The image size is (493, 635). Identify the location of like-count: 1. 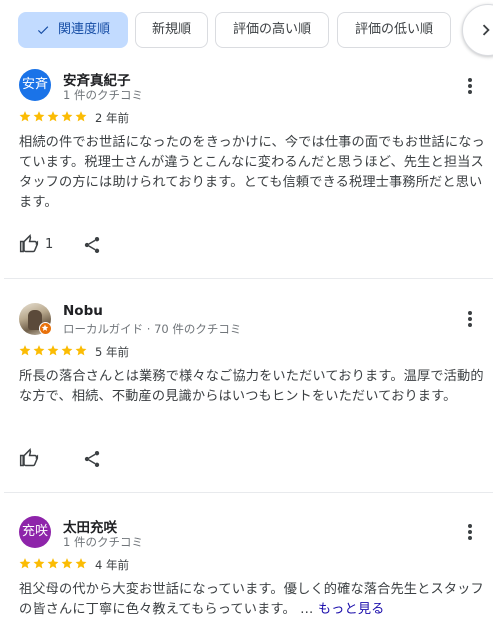
(49, 244).